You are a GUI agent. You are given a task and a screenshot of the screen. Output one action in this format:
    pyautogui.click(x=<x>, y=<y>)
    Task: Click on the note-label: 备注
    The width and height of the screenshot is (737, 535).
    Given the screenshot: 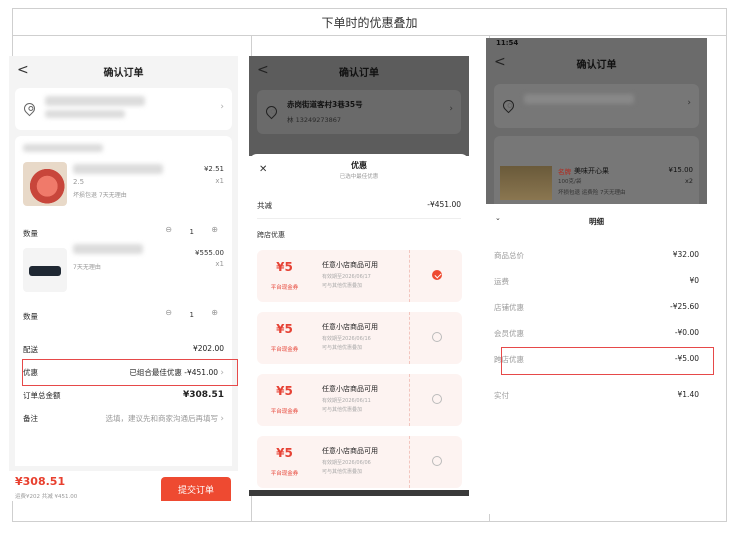 What is the action you would take?
    pyautogui.click(x=30, y=418)
    